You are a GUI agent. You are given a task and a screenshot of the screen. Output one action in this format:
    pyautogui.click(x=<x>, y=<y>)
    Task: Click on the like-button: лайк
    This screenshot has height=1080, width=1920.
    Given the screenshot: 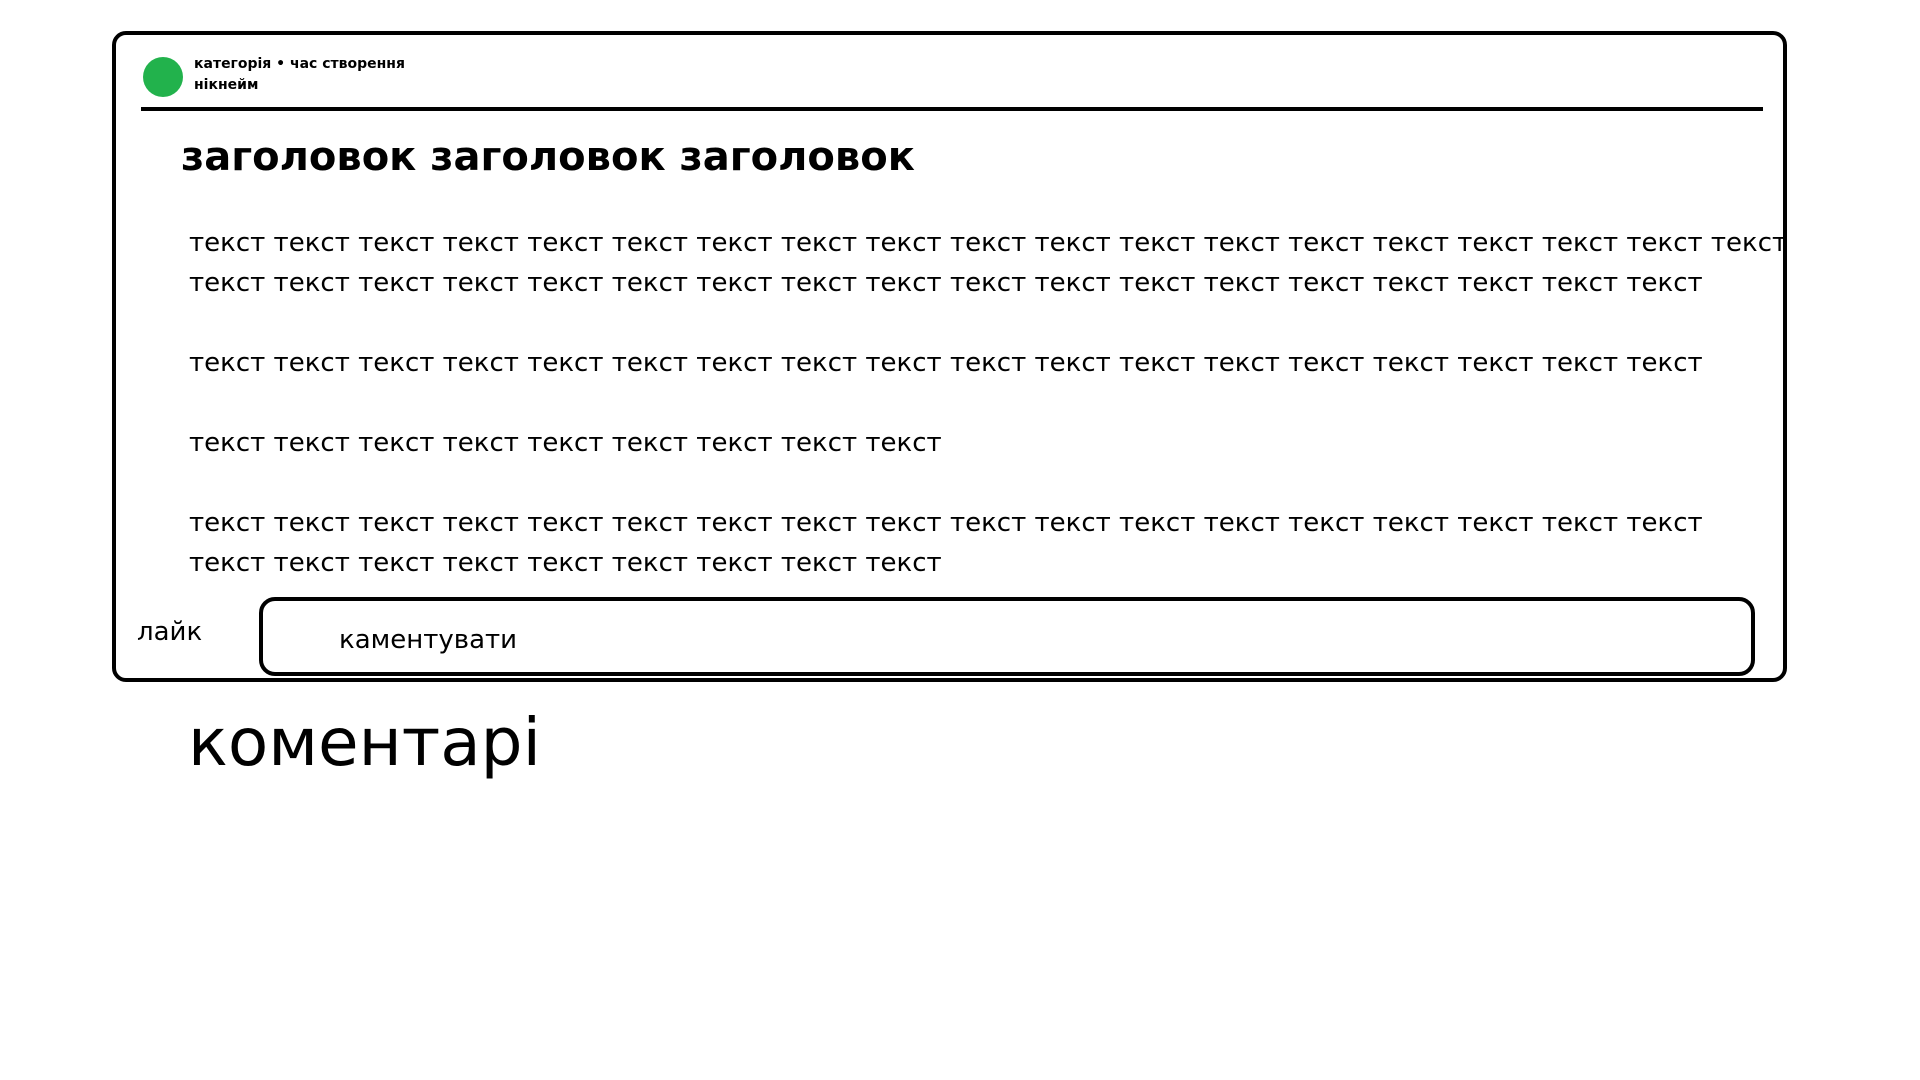 What is the action you would take?
    pyautogui.click(x=169, y=632)
    